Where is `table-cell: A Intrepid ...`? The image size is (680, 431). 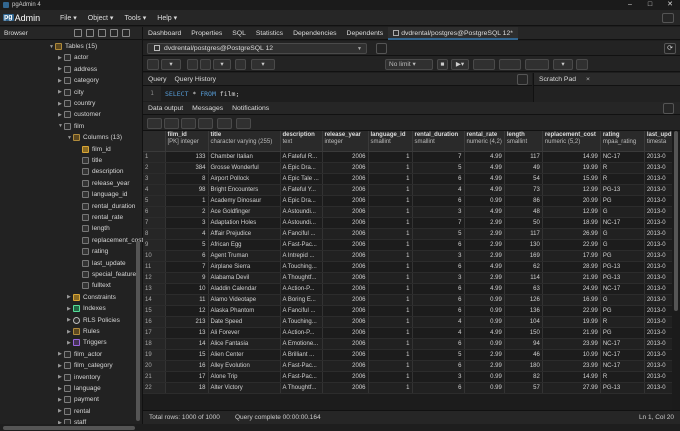
table-cell: A Intrepid ... is located at coordinates (301, 256).